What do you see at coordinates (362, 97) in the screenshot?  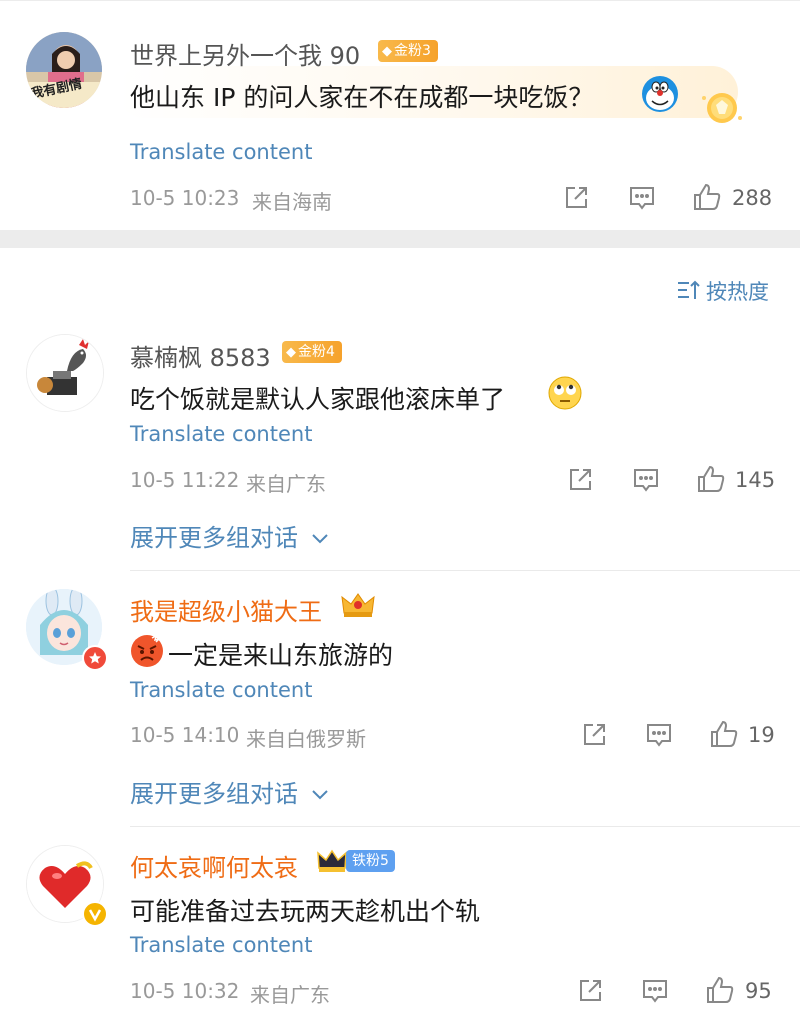 I see `comment-text: 他山东 IP 的问人家在不在成都一块吃饭？` at bounding box center [362, 97].